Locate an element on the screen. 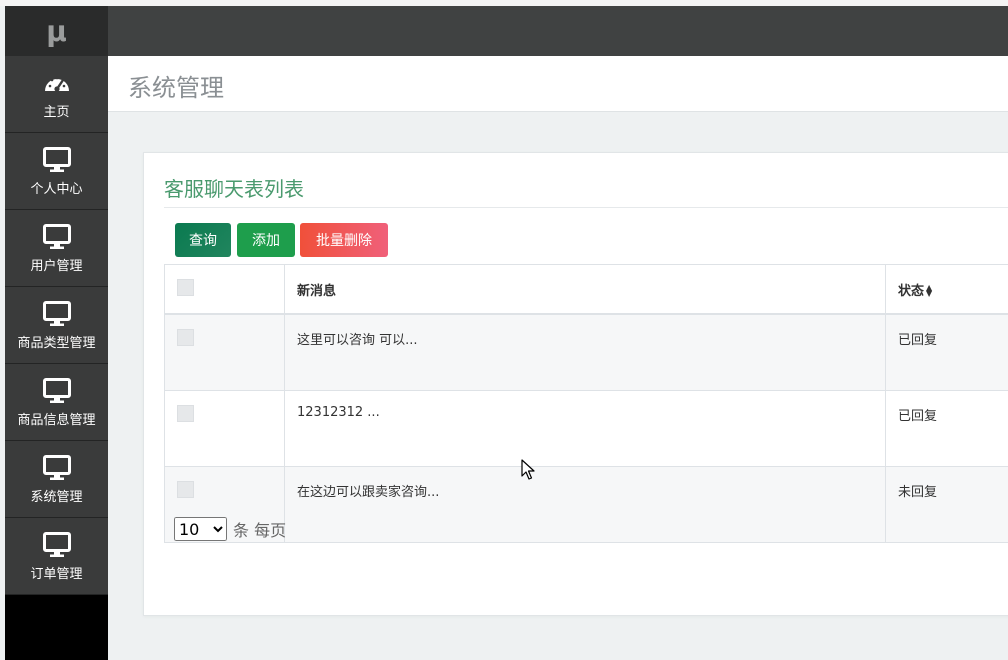 This screenshot has height=660, width=1008. column-header-message-label: 新消息 is located at coordinates (317, 291).